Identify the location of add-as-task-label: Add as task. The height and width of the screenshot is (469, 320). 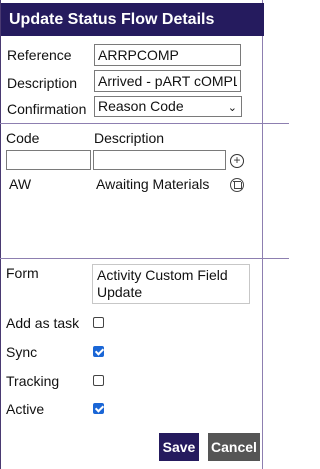
(43, 323).